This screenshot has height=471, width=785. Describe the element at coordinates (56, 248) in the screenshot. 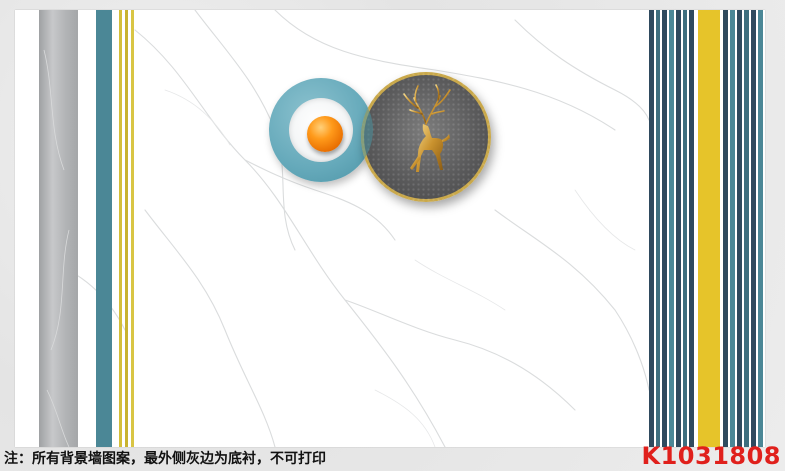

I see `grey-marble-veins` at that location.